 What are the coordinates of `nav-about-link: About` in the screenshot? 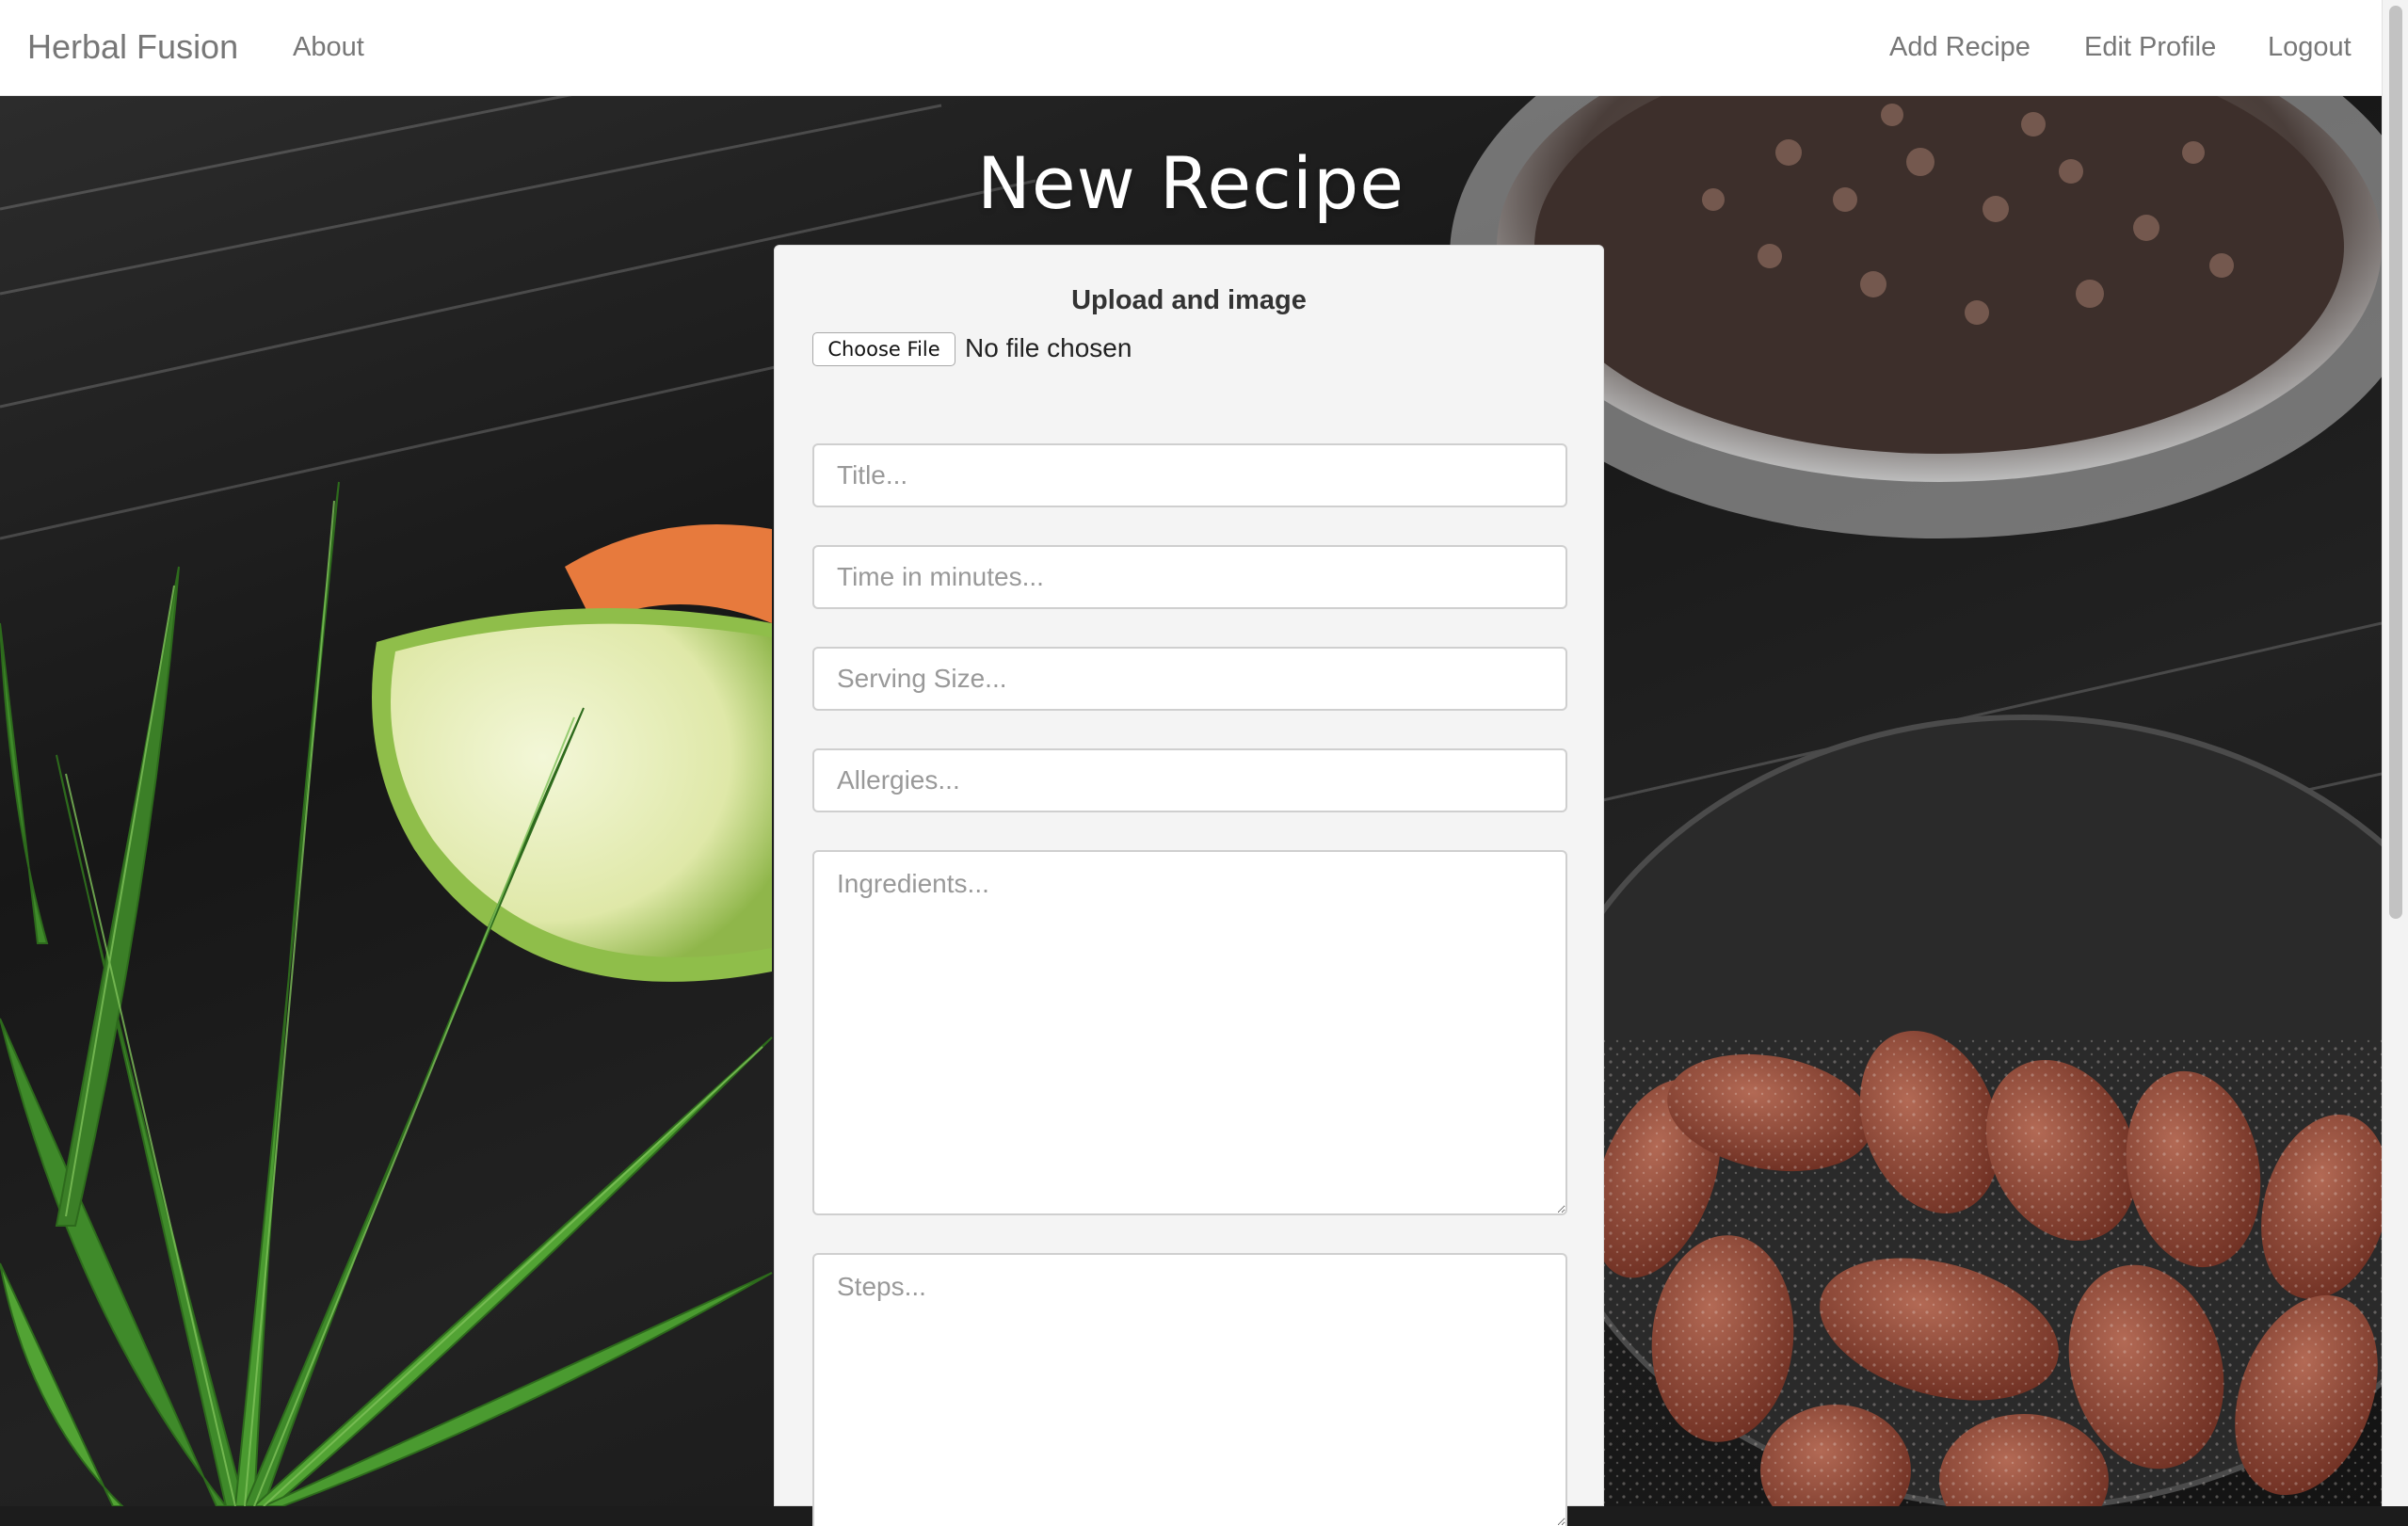 It's located at (329, 47).